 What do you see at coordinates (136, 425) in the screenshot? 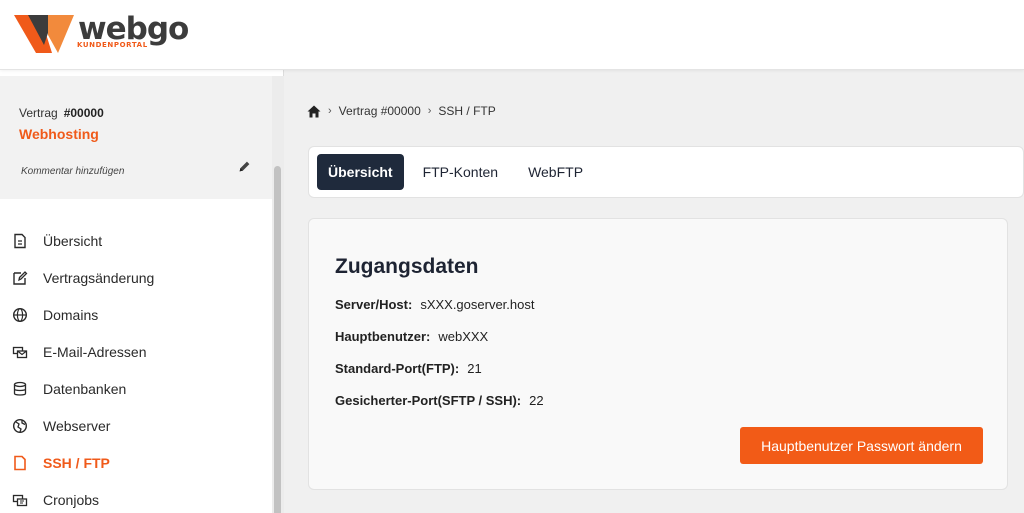
I see `sidebar-item-webserver: Webserver` at bounding box center [136, 425].